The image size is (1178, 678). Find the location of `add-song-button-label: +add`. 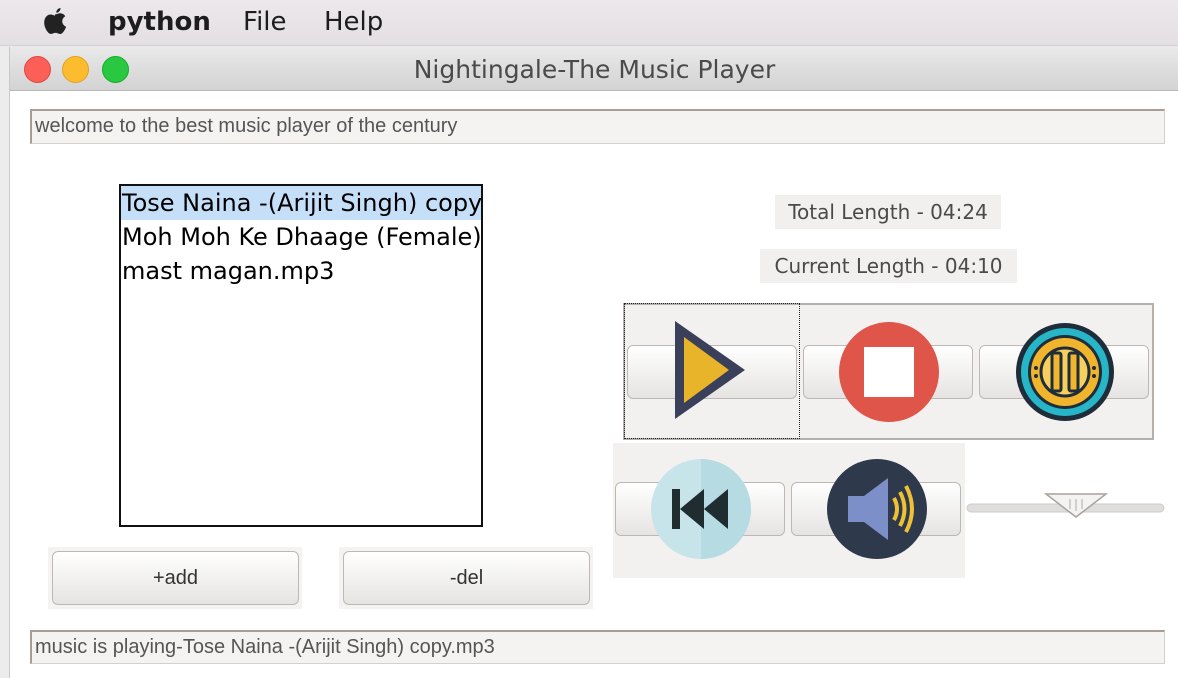

add-song-button-label: +add is located at coordinates (175, 578).